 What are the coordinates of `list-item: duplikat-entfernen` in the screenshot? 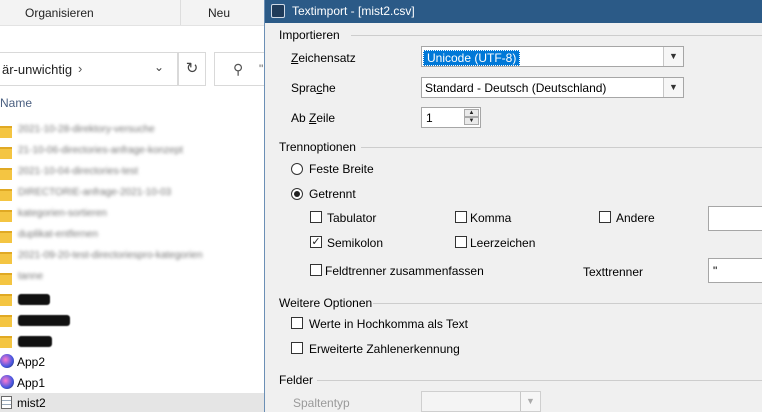 It's located at (135, 237).